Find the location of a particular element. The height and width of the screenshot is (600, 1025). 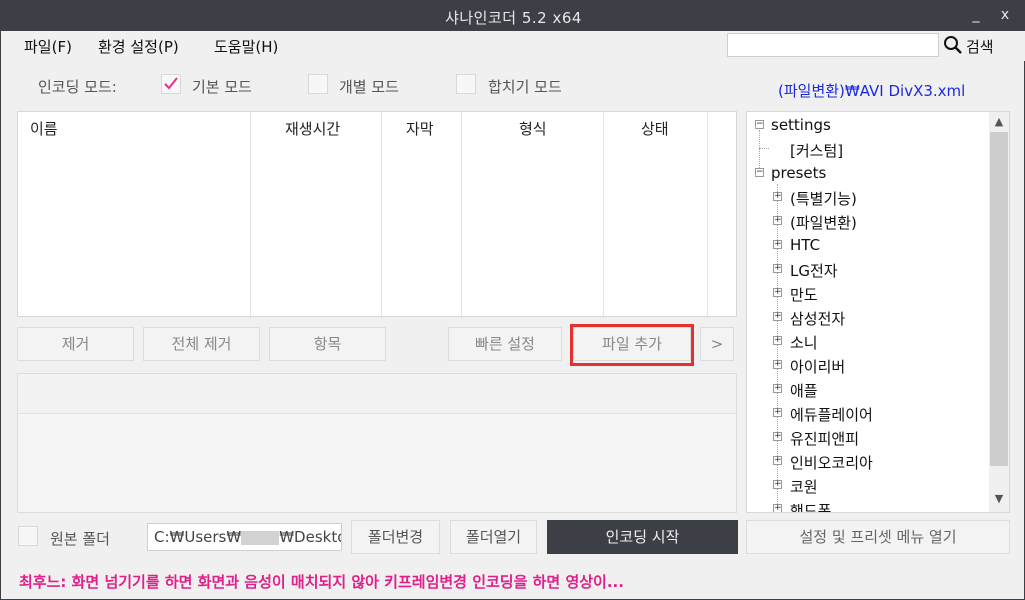

title-bar: 샤나인코더 5.2 x64 _ x is located at coordinates (513, 16).